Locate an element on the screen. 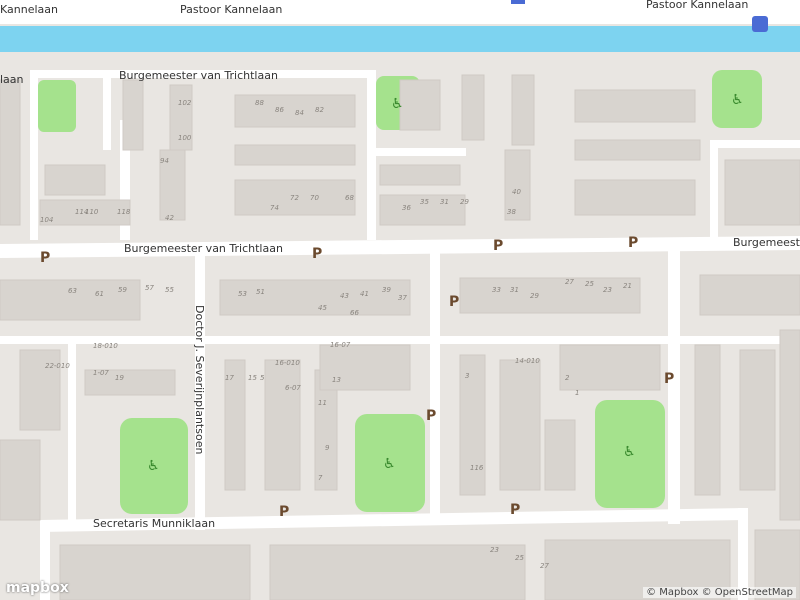 This screenshot has width=800, height=600. road-north-right is located at coordinates (755, 144).